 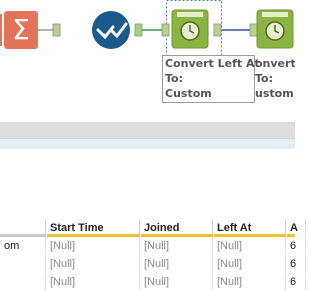 I want to click on table-row: om [Null] [Null] [Null] 6, so click(x=153, y=246).